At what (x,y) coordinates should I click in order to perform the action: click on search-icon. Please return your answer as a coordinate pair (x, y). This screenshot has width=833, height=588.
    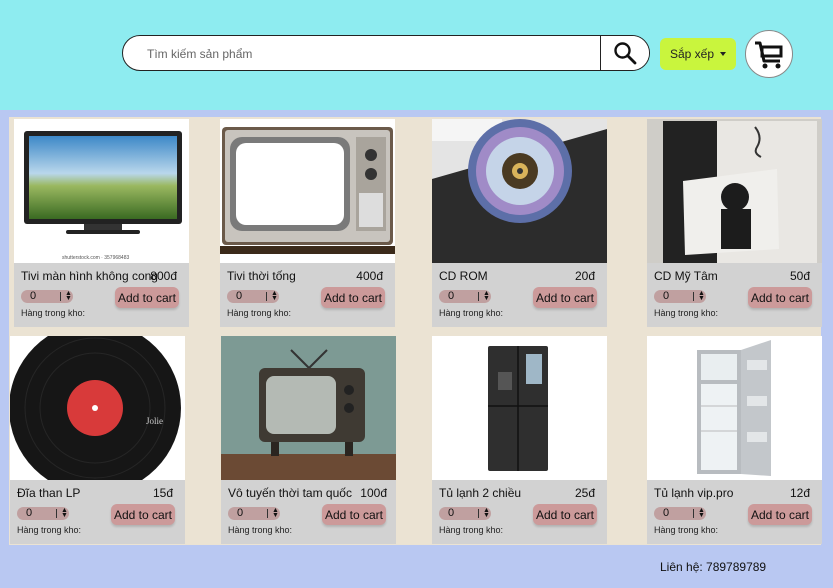
    Looking at the image, I should click on (625, 53).